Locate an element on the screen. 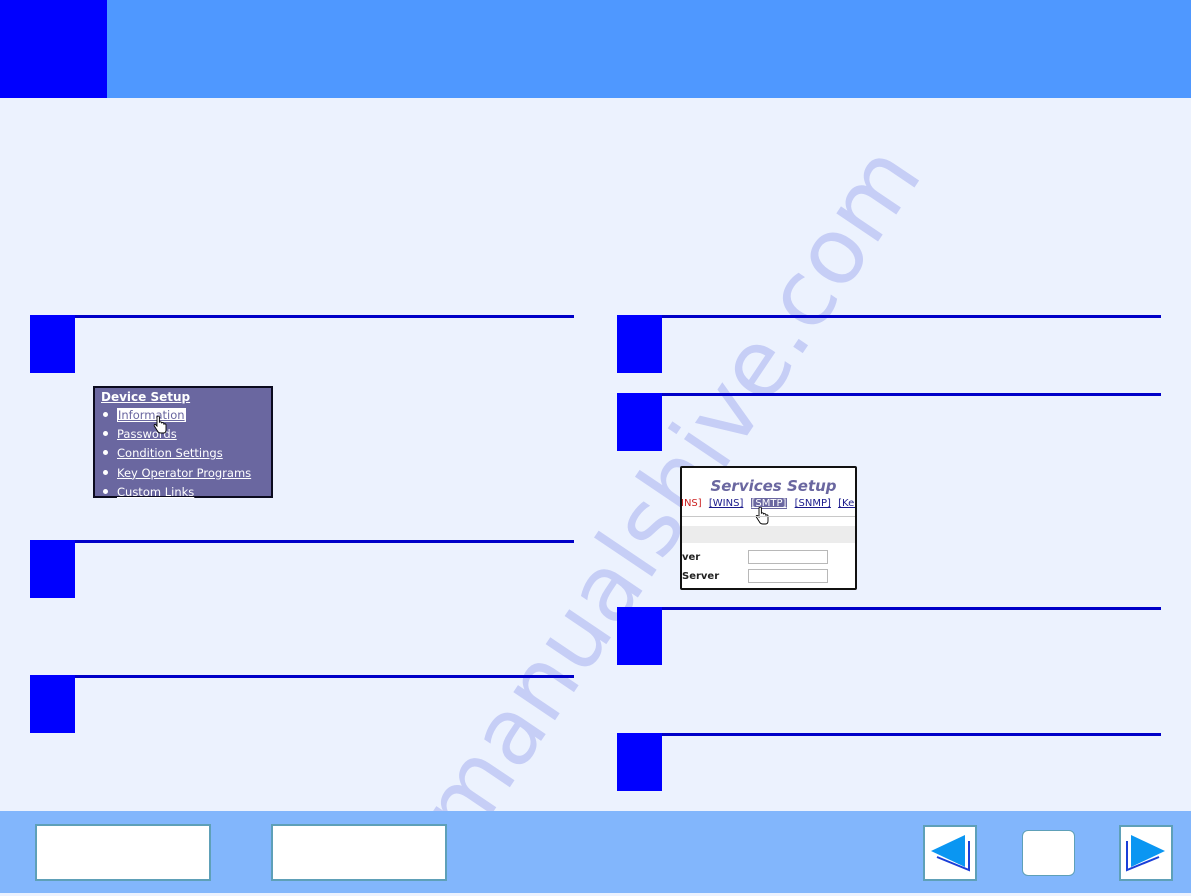 This screenshot has height=896, width=1191. step-7: 7 is located at coordinates (889, 762).